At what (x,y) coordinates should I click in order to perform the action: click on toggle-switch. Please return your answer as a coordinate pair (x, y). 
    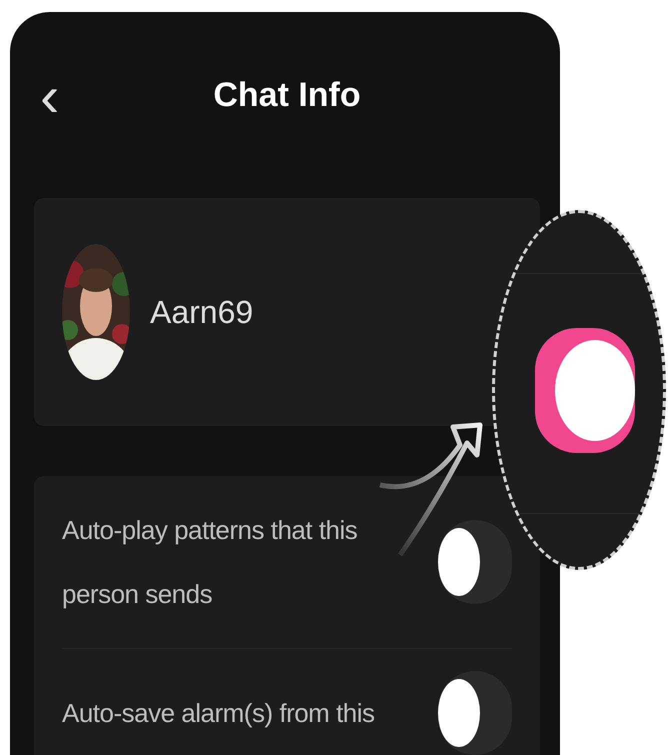
    Looking at the image, I should click on (585, 390).